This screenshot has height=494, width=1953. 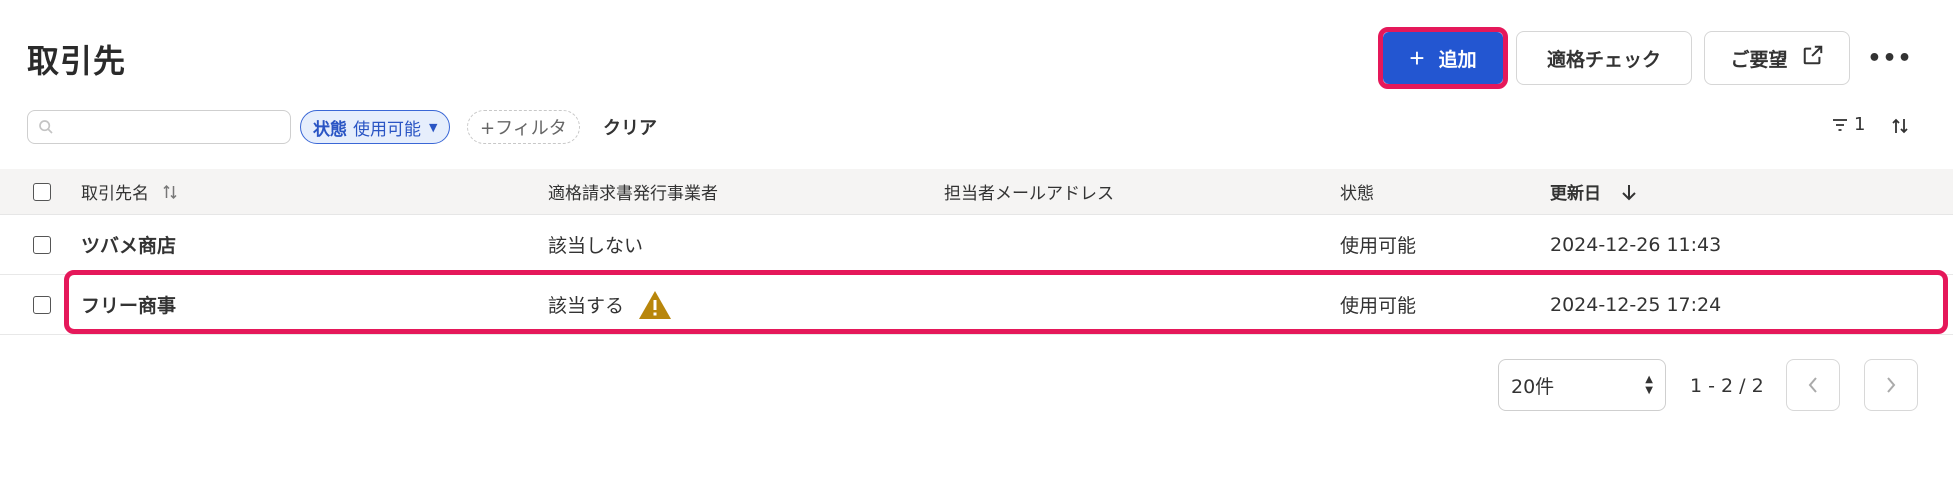 I want to click on filter-count-button: 1, so click(x=1848, y=124).